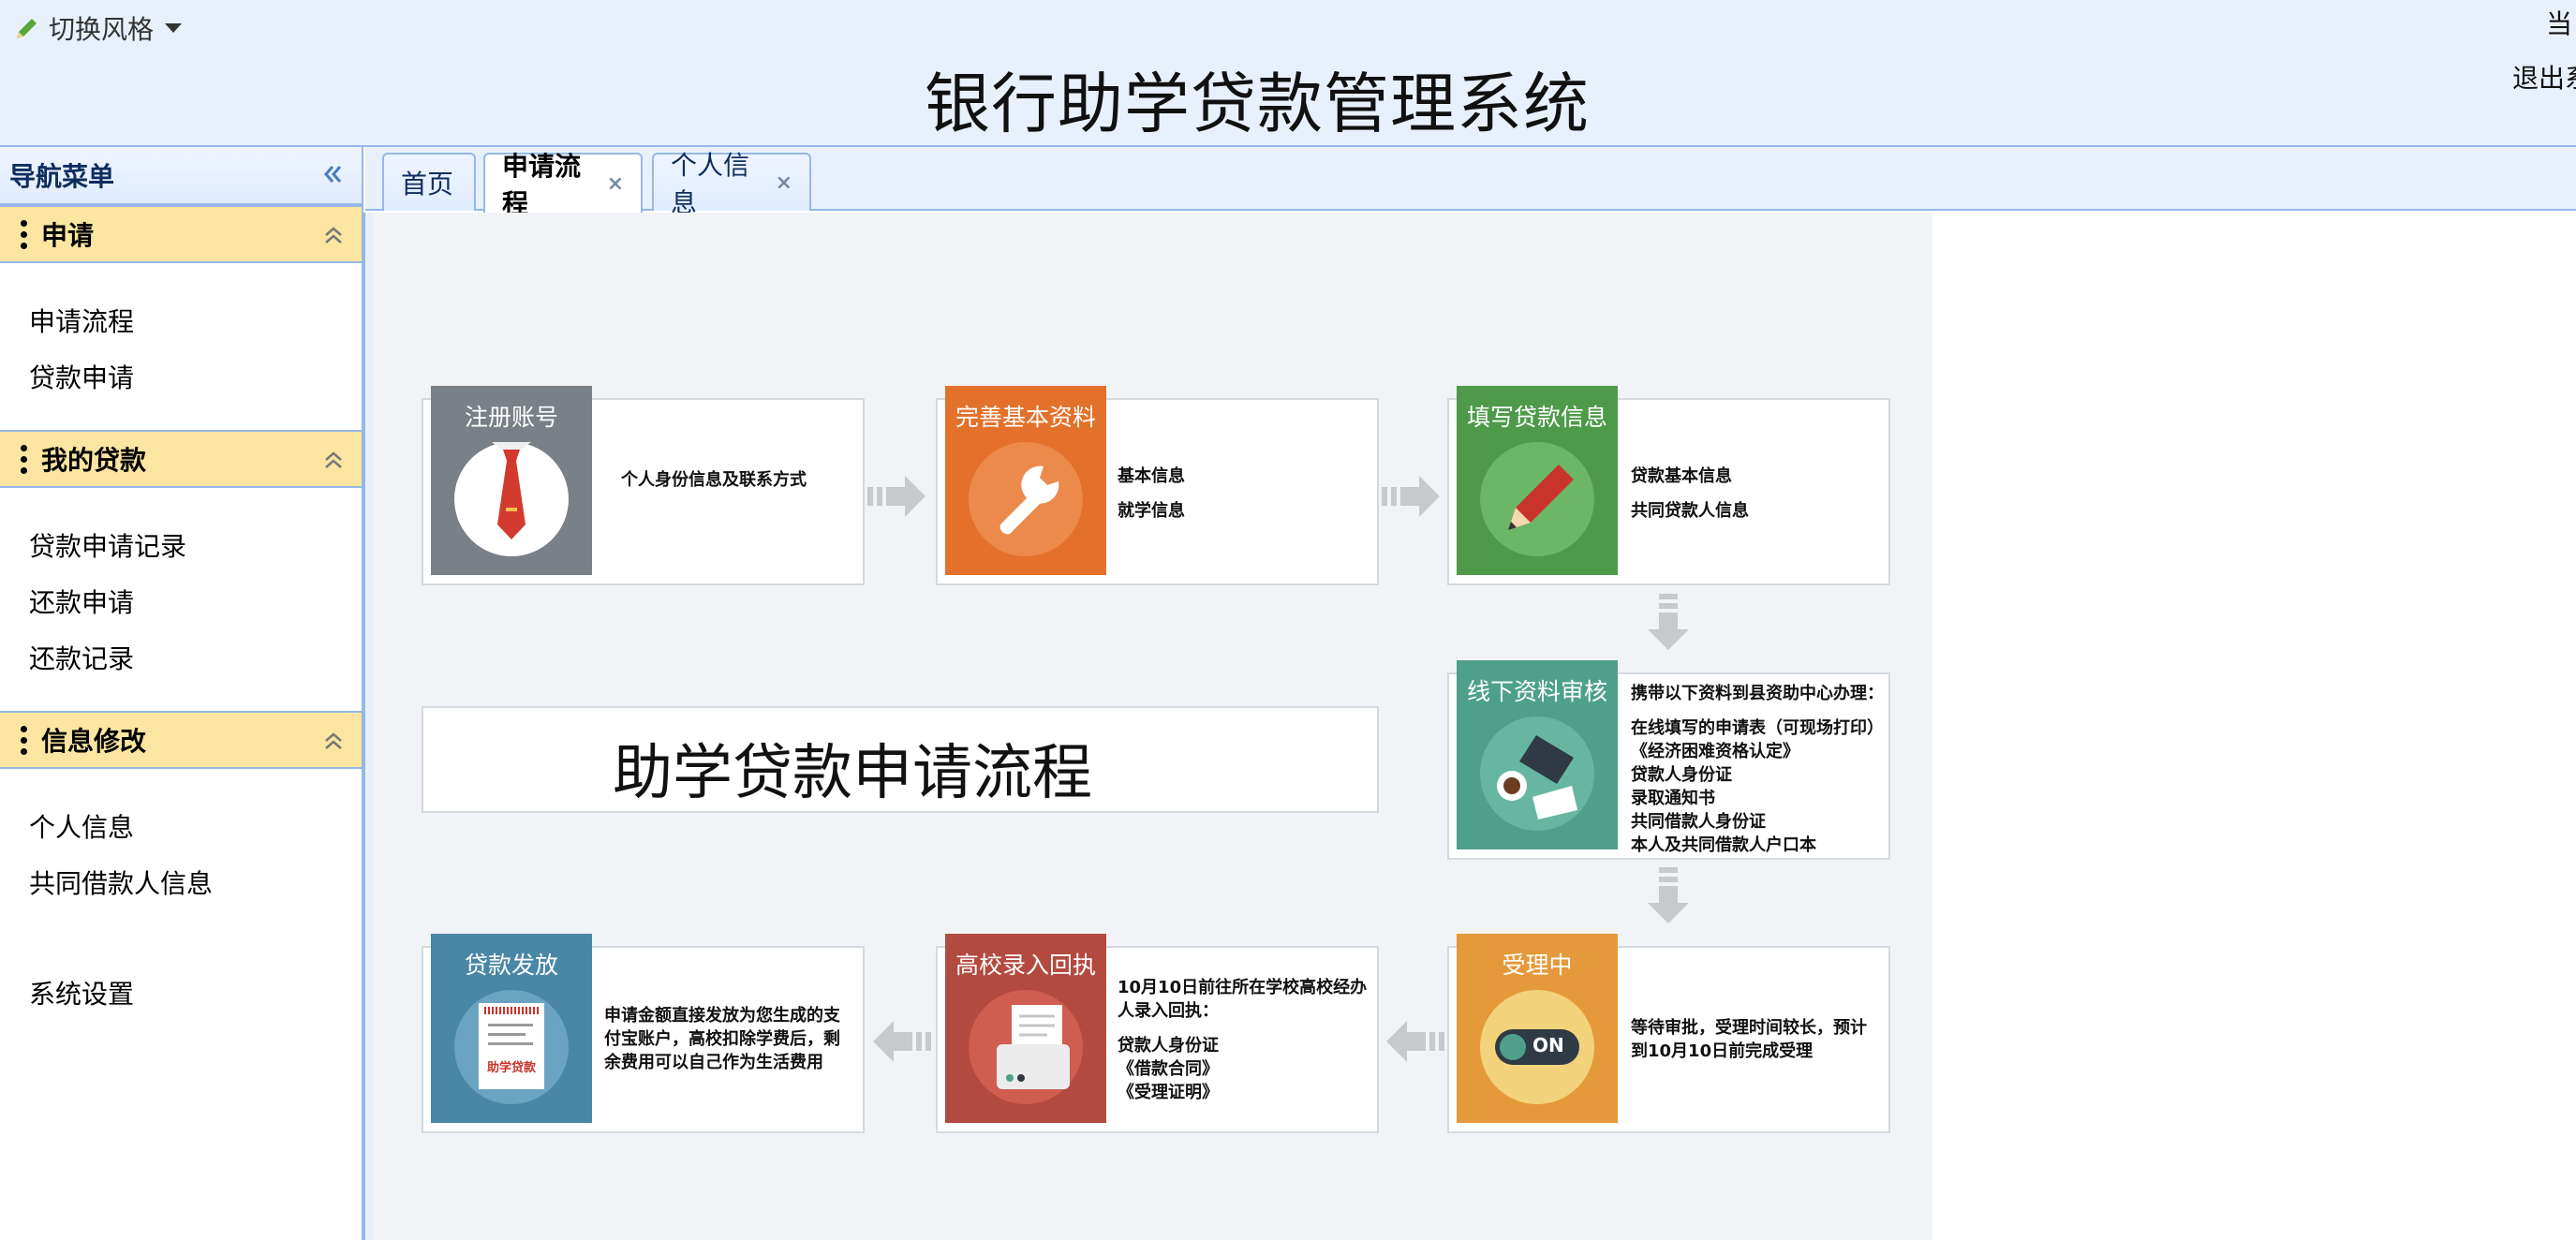 This screenshot has height=1240, width=2576. What do you see at coordinates (511, 1010) in the screenshot?
I see `barcode-icon` at bounding box center [511, 1010].